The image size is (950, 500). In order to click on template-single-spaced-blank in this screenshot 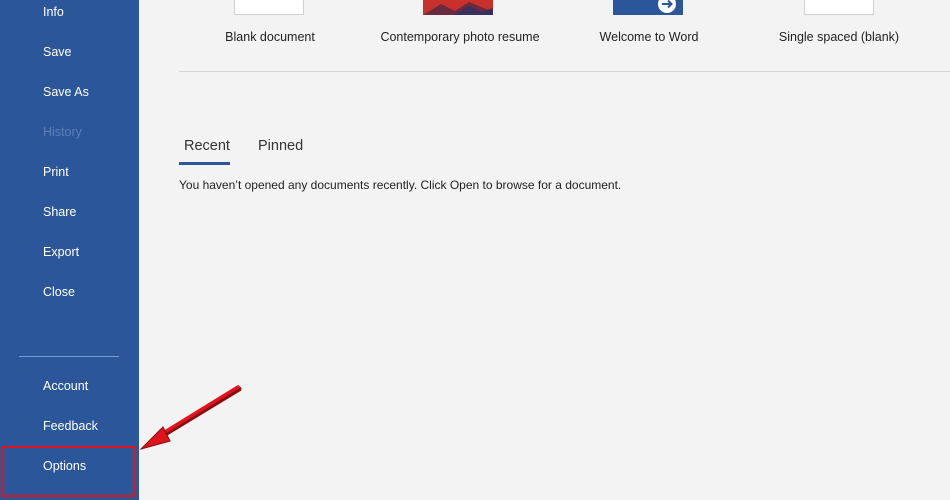, I will do `click(839, 7)`.